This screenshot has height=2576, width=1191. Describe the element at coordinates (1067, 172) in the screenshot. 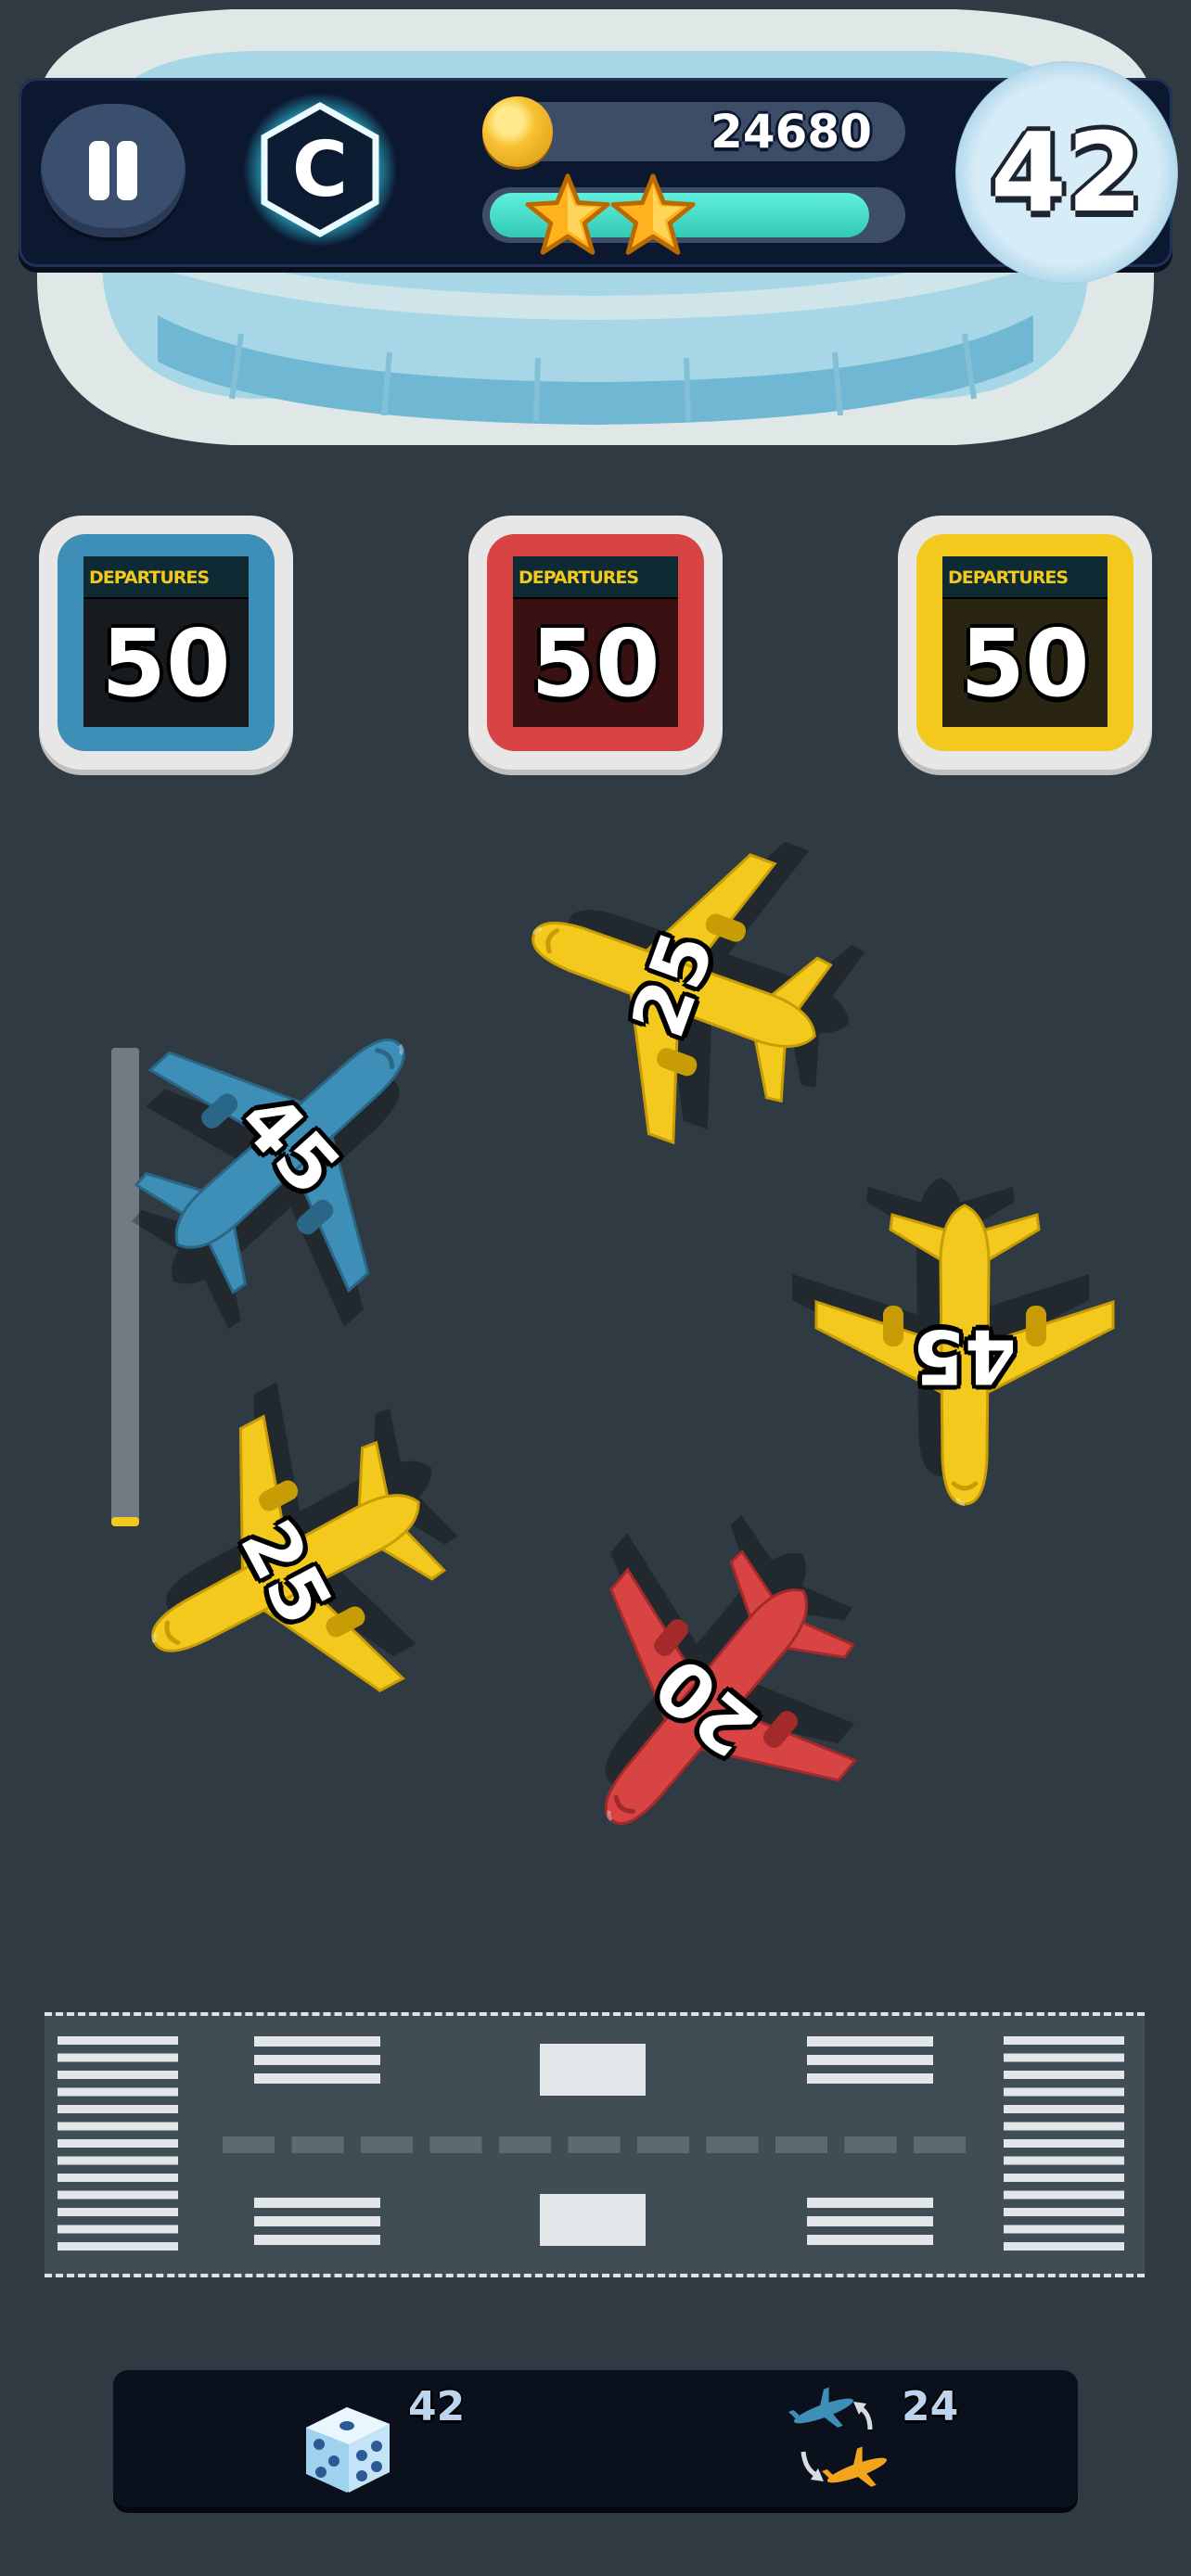

I see `moves-left: 42` at that location.